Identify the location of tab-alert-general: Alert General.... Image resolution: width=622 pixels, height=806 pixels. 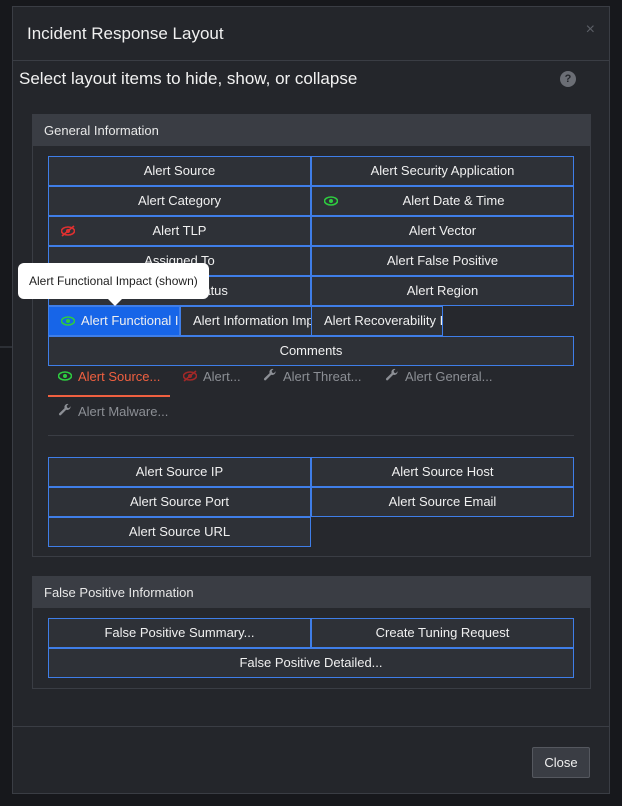
(438, 380).